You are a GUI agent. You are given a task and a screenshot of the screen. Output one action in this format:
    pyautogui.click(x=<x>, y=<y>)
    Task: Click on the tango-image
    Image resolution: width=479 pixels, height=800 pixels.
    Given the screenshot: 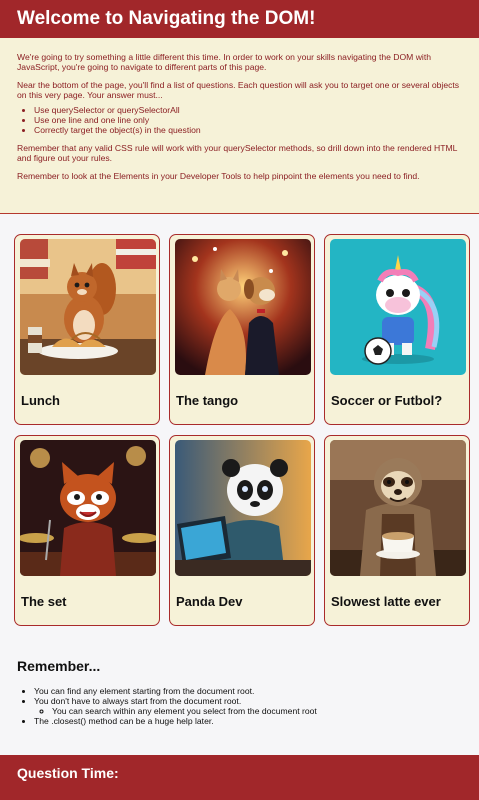 What is the action you would take?
    pyautogui.click(x=243, y=307)
    